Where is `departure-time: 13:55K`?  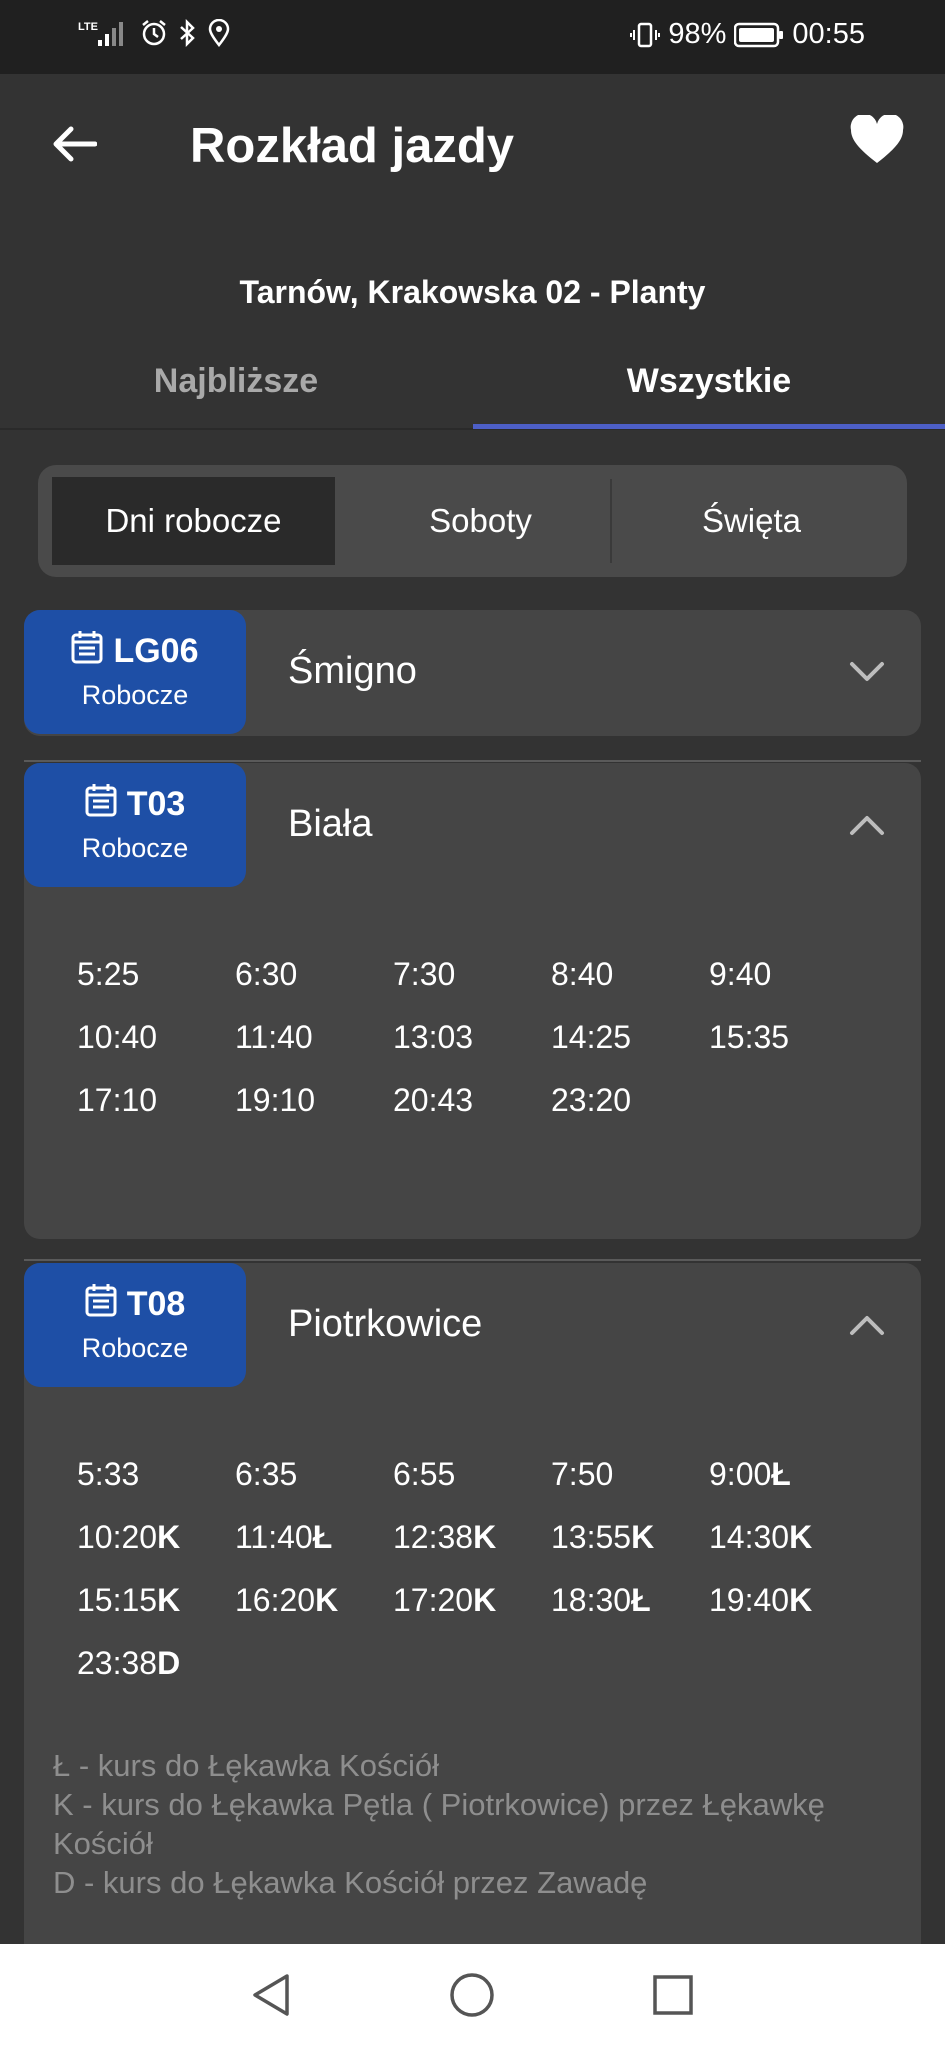
departure-time: 13:55K is located at coordinates (630, 1537).